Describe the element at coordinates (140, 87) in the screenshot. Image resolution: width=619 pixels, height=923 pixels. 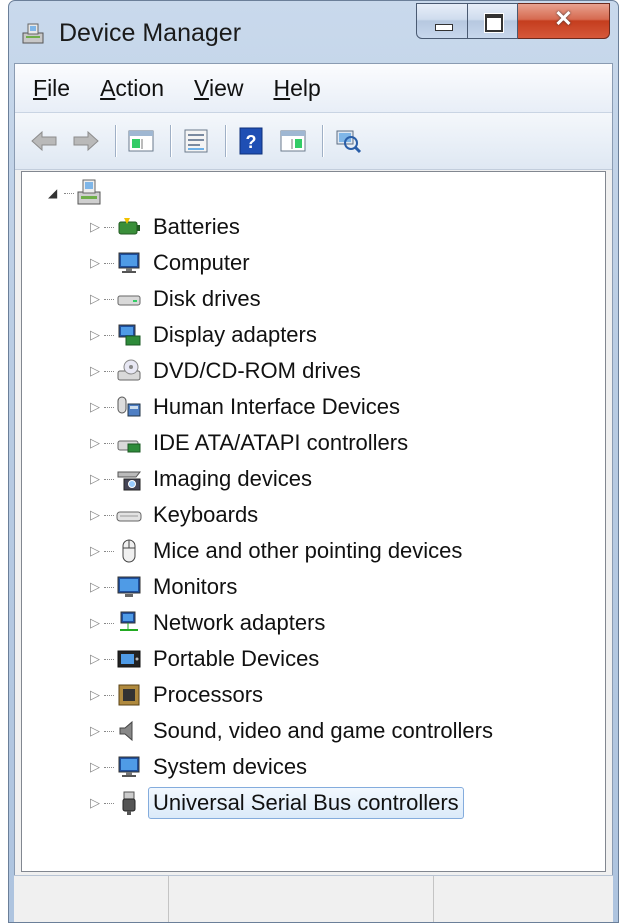
I see `menu-action-label: ction` at that location.